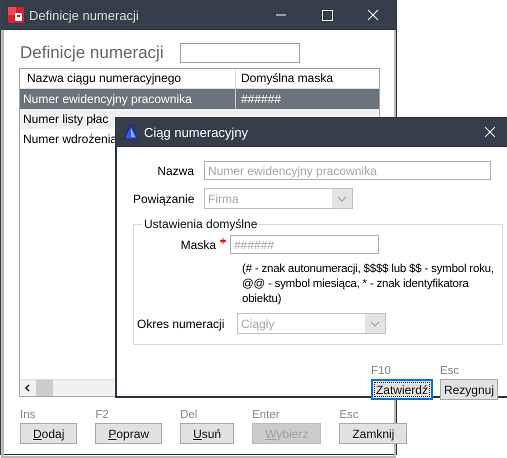  What do you see at coordinates (266, 415) in the screenshot?
I see `shortcut-label: Enter` at bounding box center [266, 415].